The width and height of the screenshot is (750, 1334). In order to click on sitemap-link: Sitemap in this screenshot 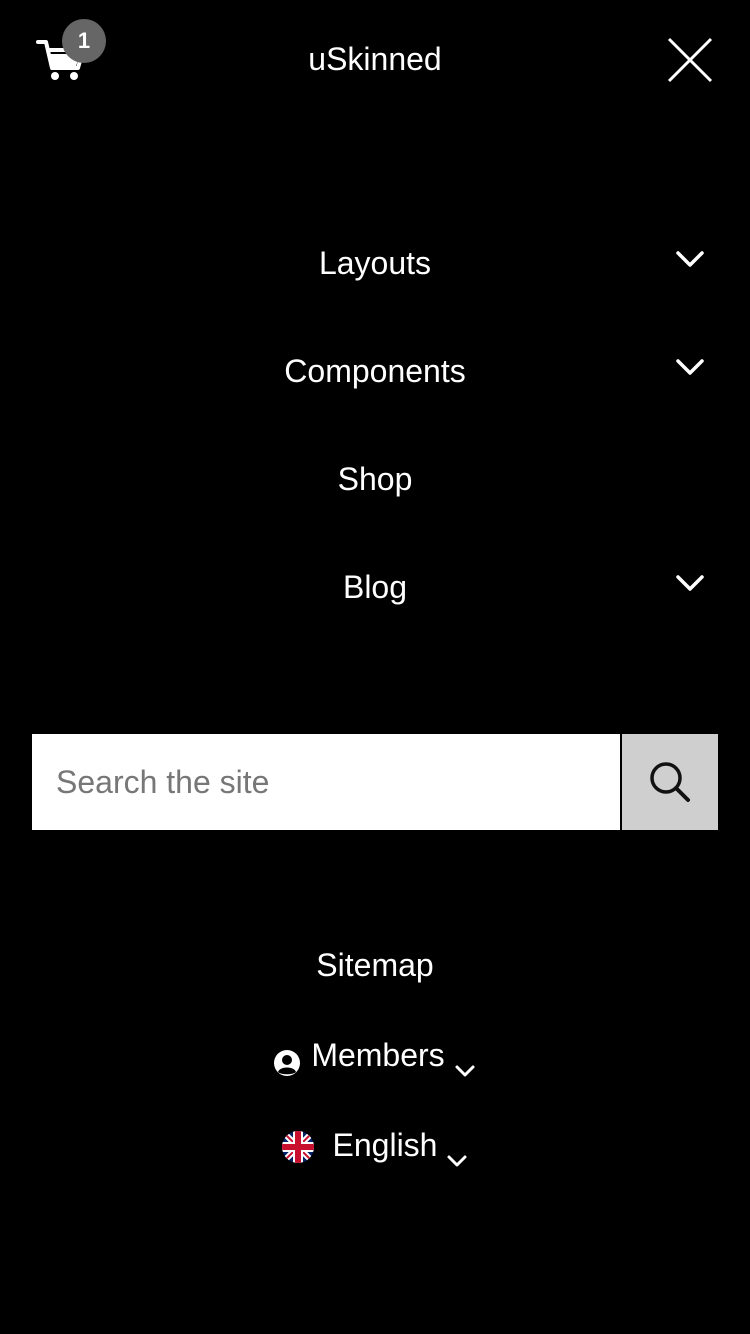, I will do `click(375, 965)`.